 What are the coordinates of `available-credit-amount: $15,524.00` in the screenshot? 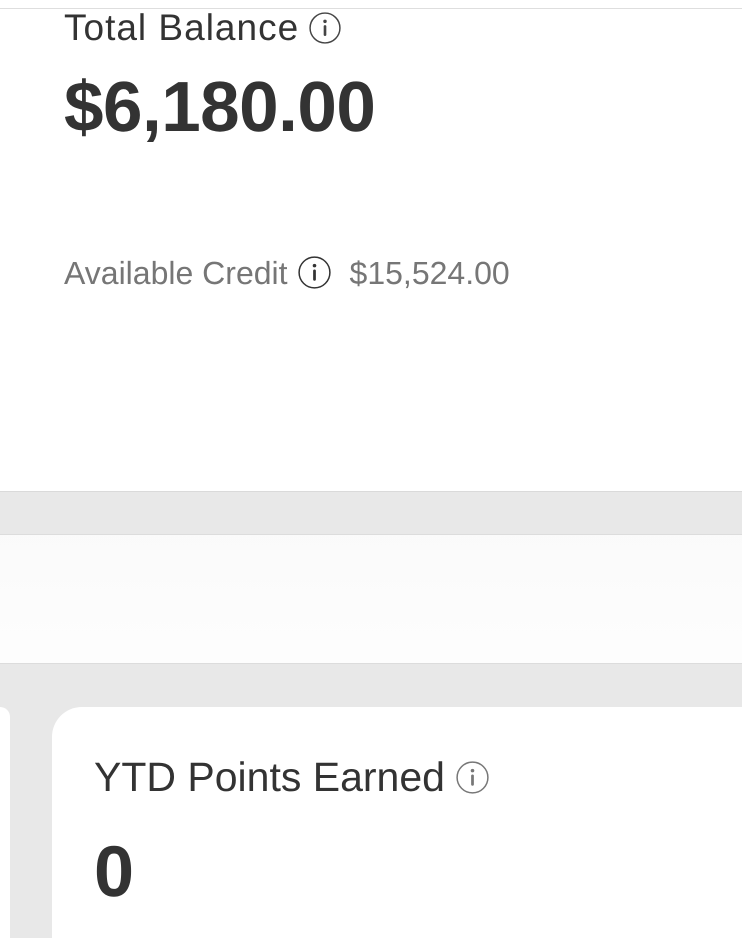 It's located at (430, 272).